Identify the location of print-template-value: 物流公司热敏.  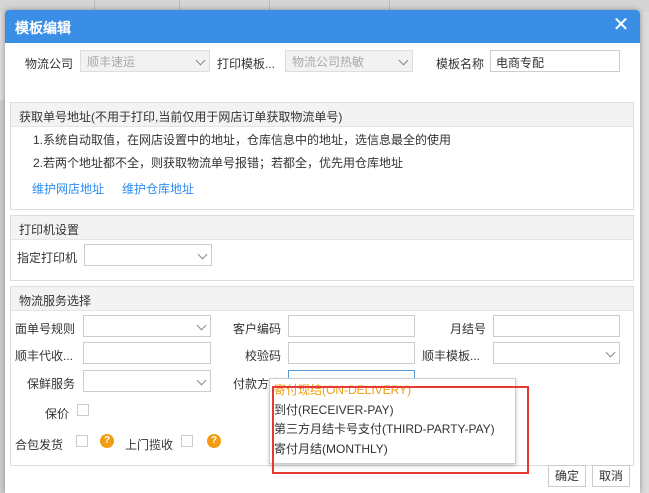
(328, 62).